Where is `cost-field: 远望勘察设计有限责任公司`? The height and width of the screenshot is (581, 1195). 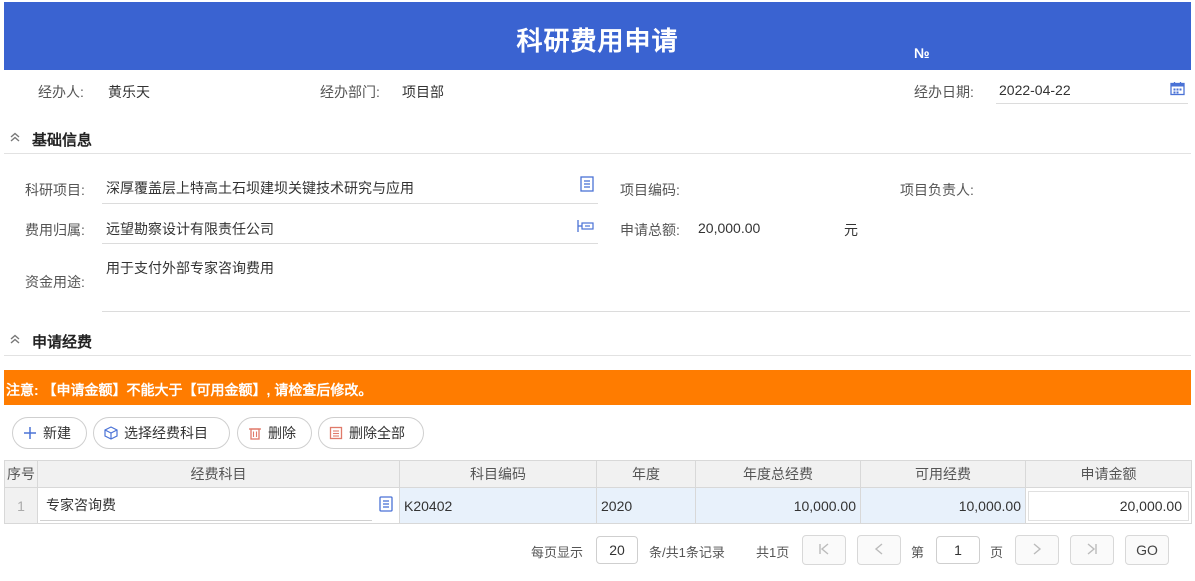 cost-field: 远望勘察设计有限责任公司 is located at coordinates (350, 228).